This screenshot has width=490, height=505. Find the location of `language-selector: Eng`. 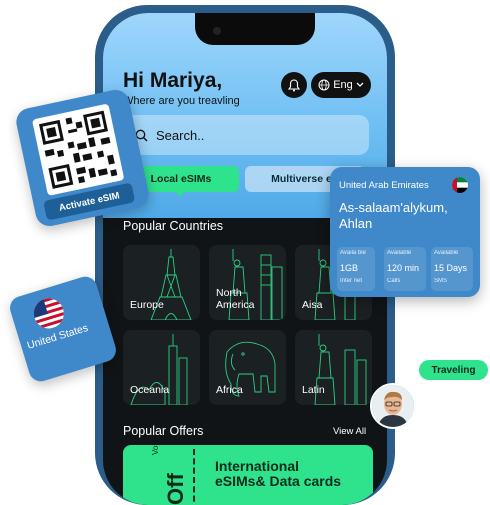

language-selector: Eng is located at coordinates (341, 85).